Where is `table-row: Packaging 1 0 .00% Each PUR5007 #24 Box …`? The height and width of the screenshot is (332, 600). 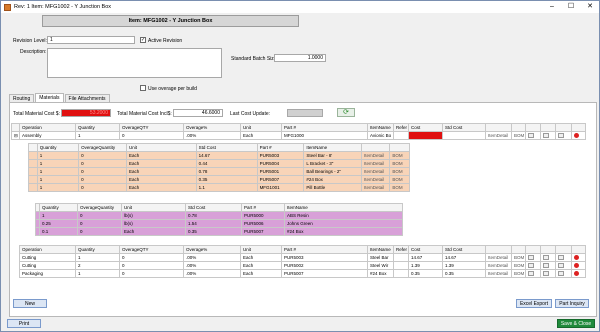 table-row: Packaging 1 0 .00% Each PUR5007 #24 Box … is located at coordinates (302, 273).